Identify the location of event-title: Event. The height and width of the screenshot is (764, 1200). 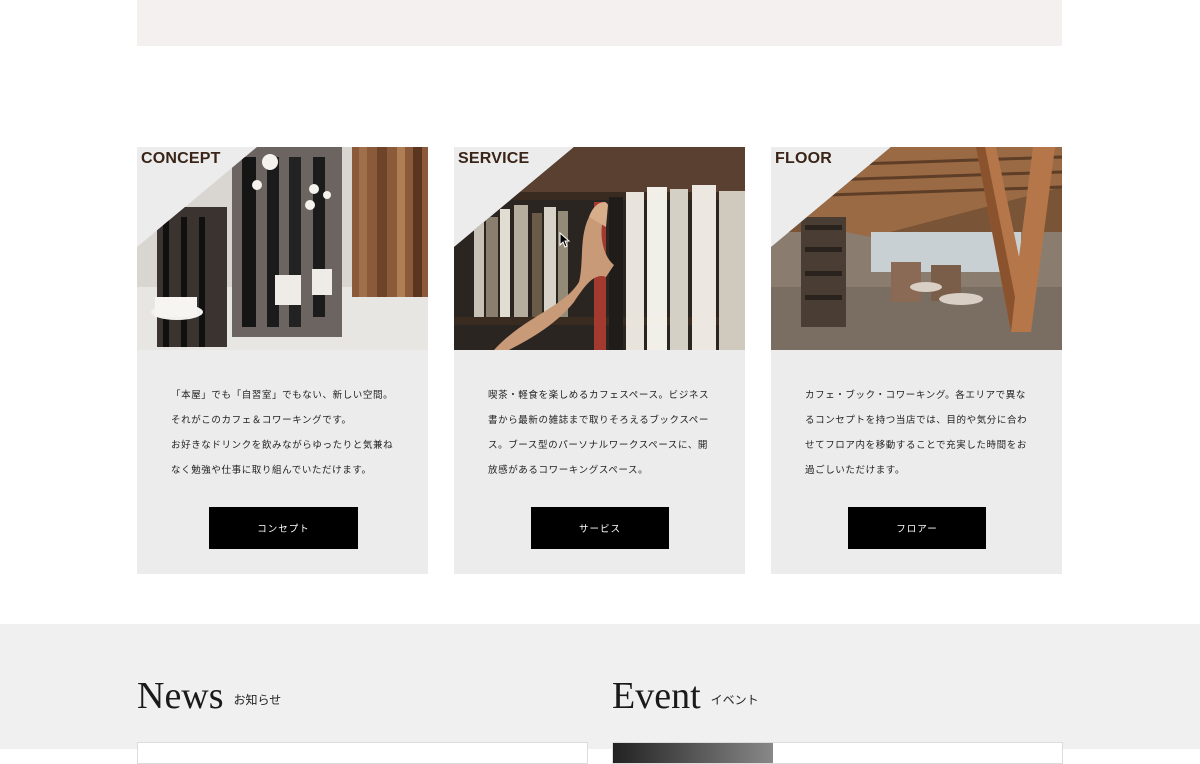
(656, 696).